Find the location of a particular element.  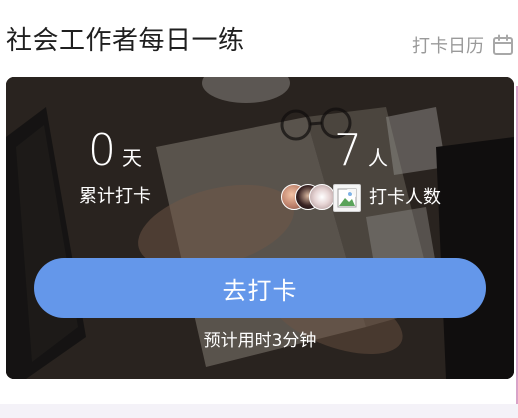

checkin-calendar-link: 打卡日历 is located at coordinates (463, 45).